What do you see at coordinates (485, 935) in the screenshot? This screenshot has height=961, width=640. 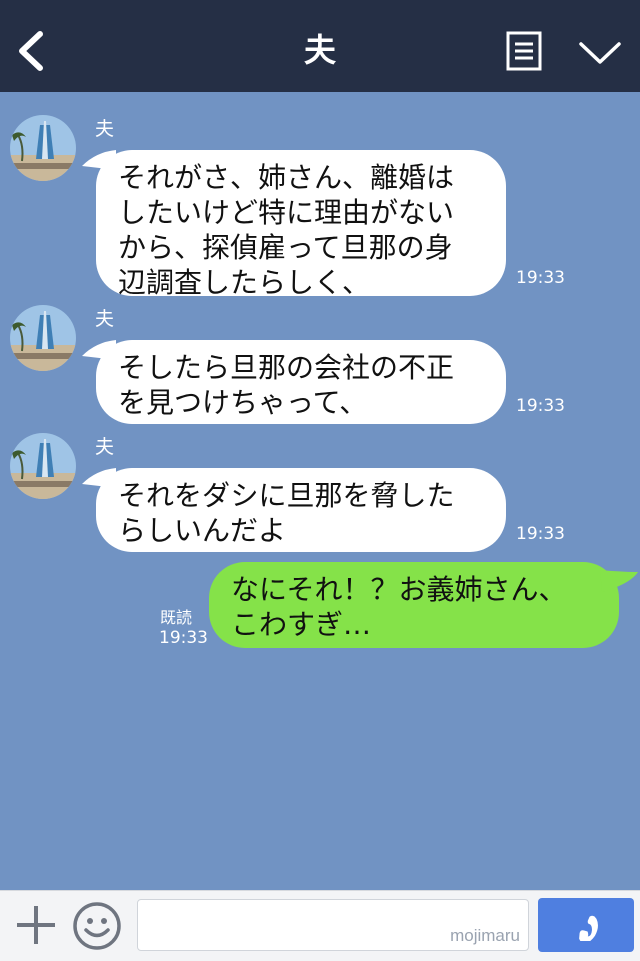 I see `watermark-text: mojimaru` at bounding box center [485, 935].